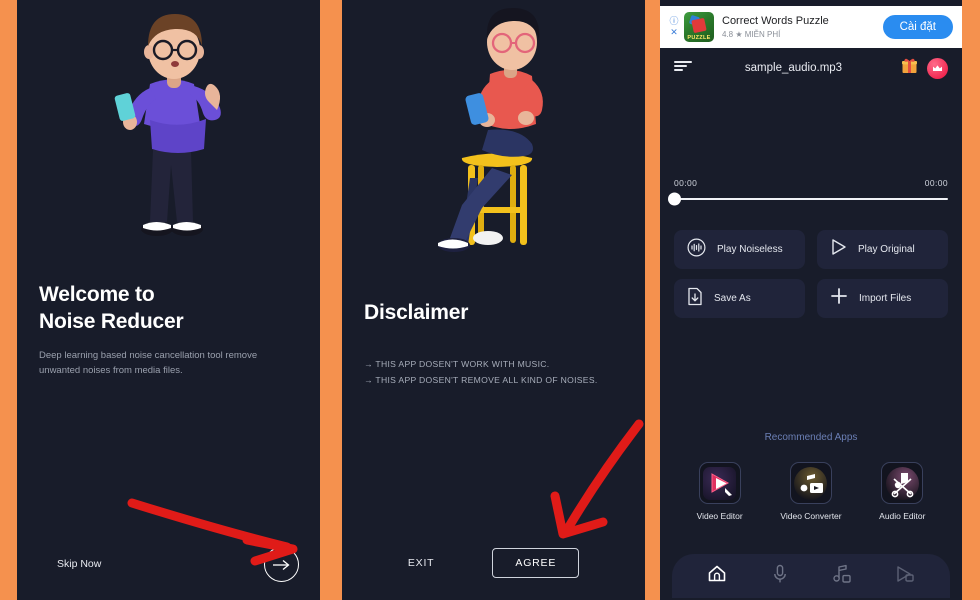 This screenshot has height=600, width=980. Describe the element at coordinates (719, 516) in the screenshot. I see `app-label: Video Editor` at that location.